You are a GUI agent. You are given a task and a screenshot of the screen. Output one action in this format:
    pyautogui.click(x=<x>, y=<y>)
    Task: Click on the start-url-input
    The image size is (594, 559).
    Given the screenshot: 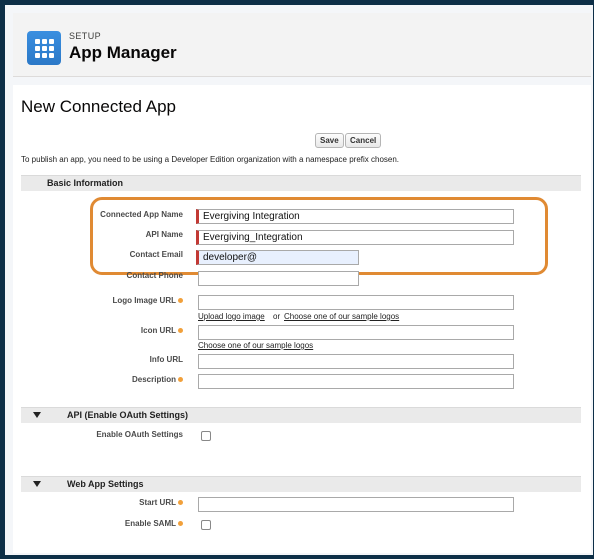 What is the action you would take?
    pyautogui.click(x=356, y=504)
    